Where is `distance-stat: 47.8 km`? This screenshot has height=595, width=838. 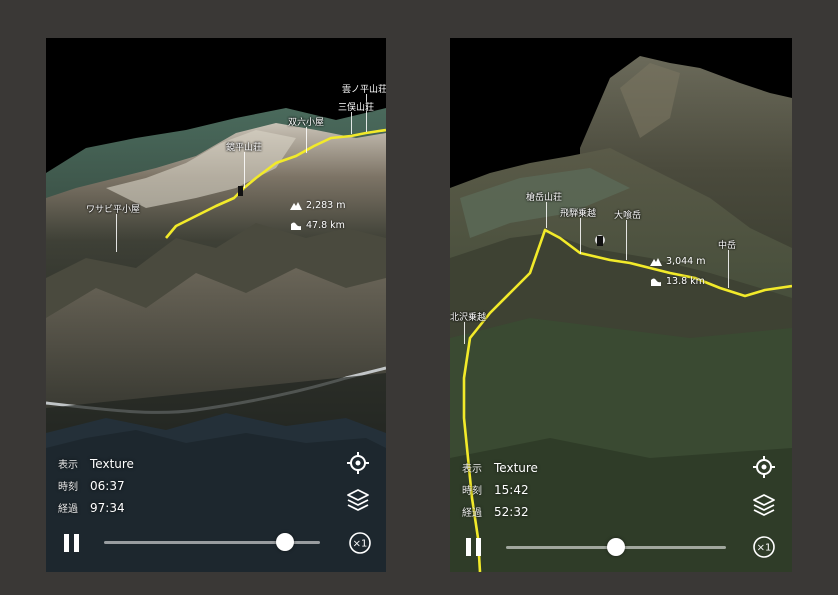 distance-stat: 47.8 km is located at coordinates (317, 225).